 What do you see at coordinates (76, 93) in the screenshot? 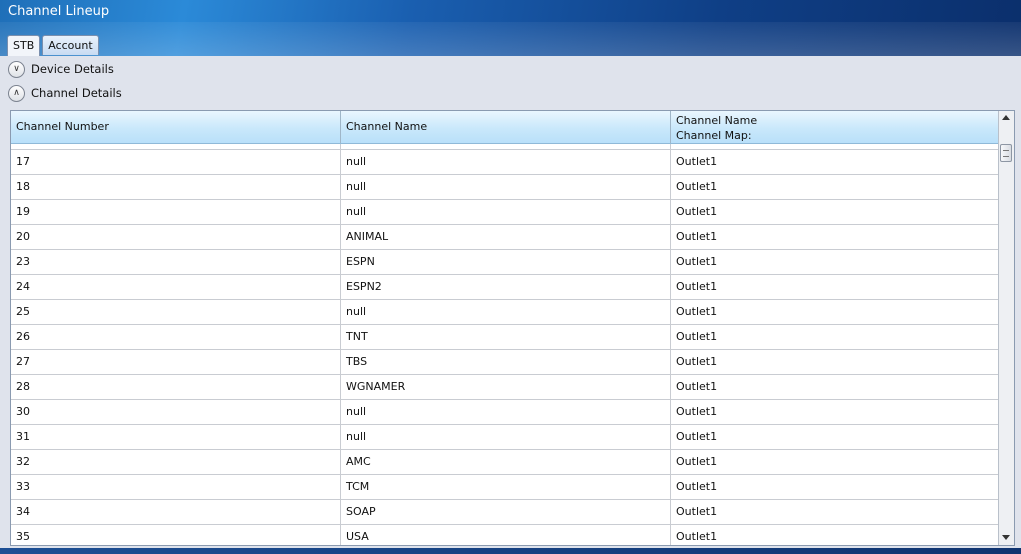
I see `channel-details-label: Channel Details` at bounding box center [76, 93].